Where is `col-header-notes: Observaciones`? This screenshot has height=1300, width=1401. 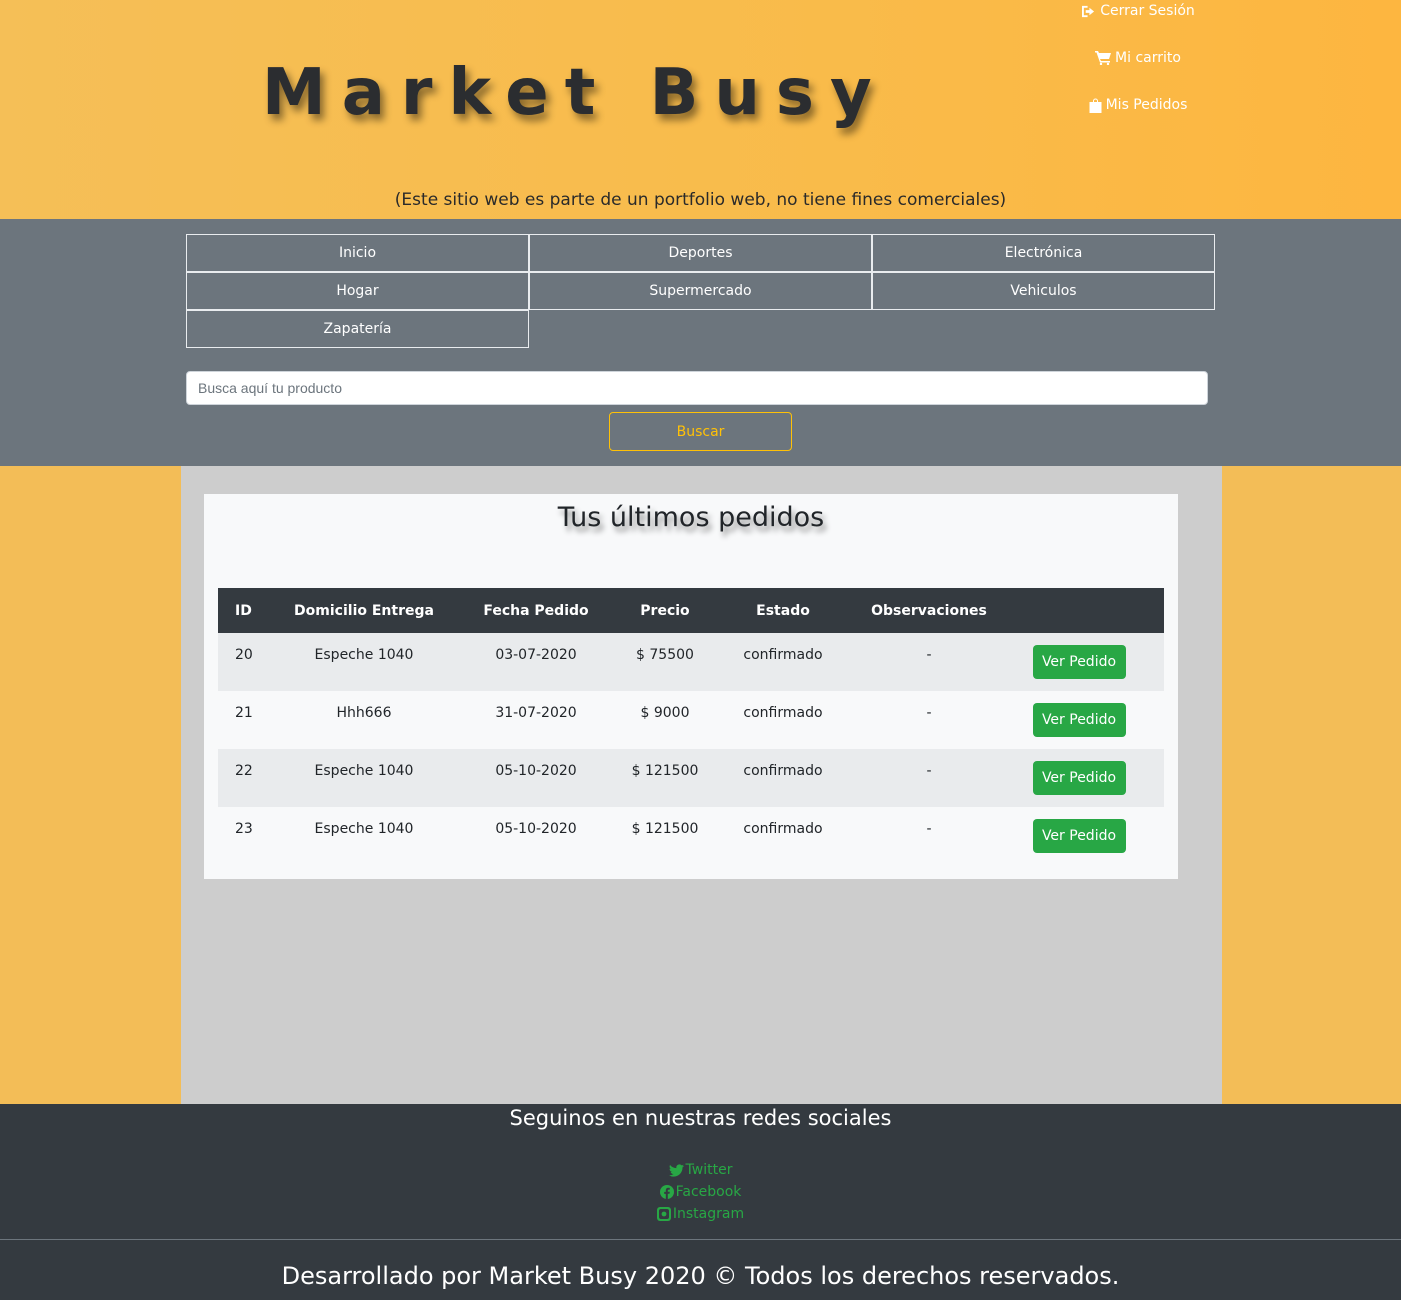
col-header-notes: Observaciones is located at coordinates (929, 610).